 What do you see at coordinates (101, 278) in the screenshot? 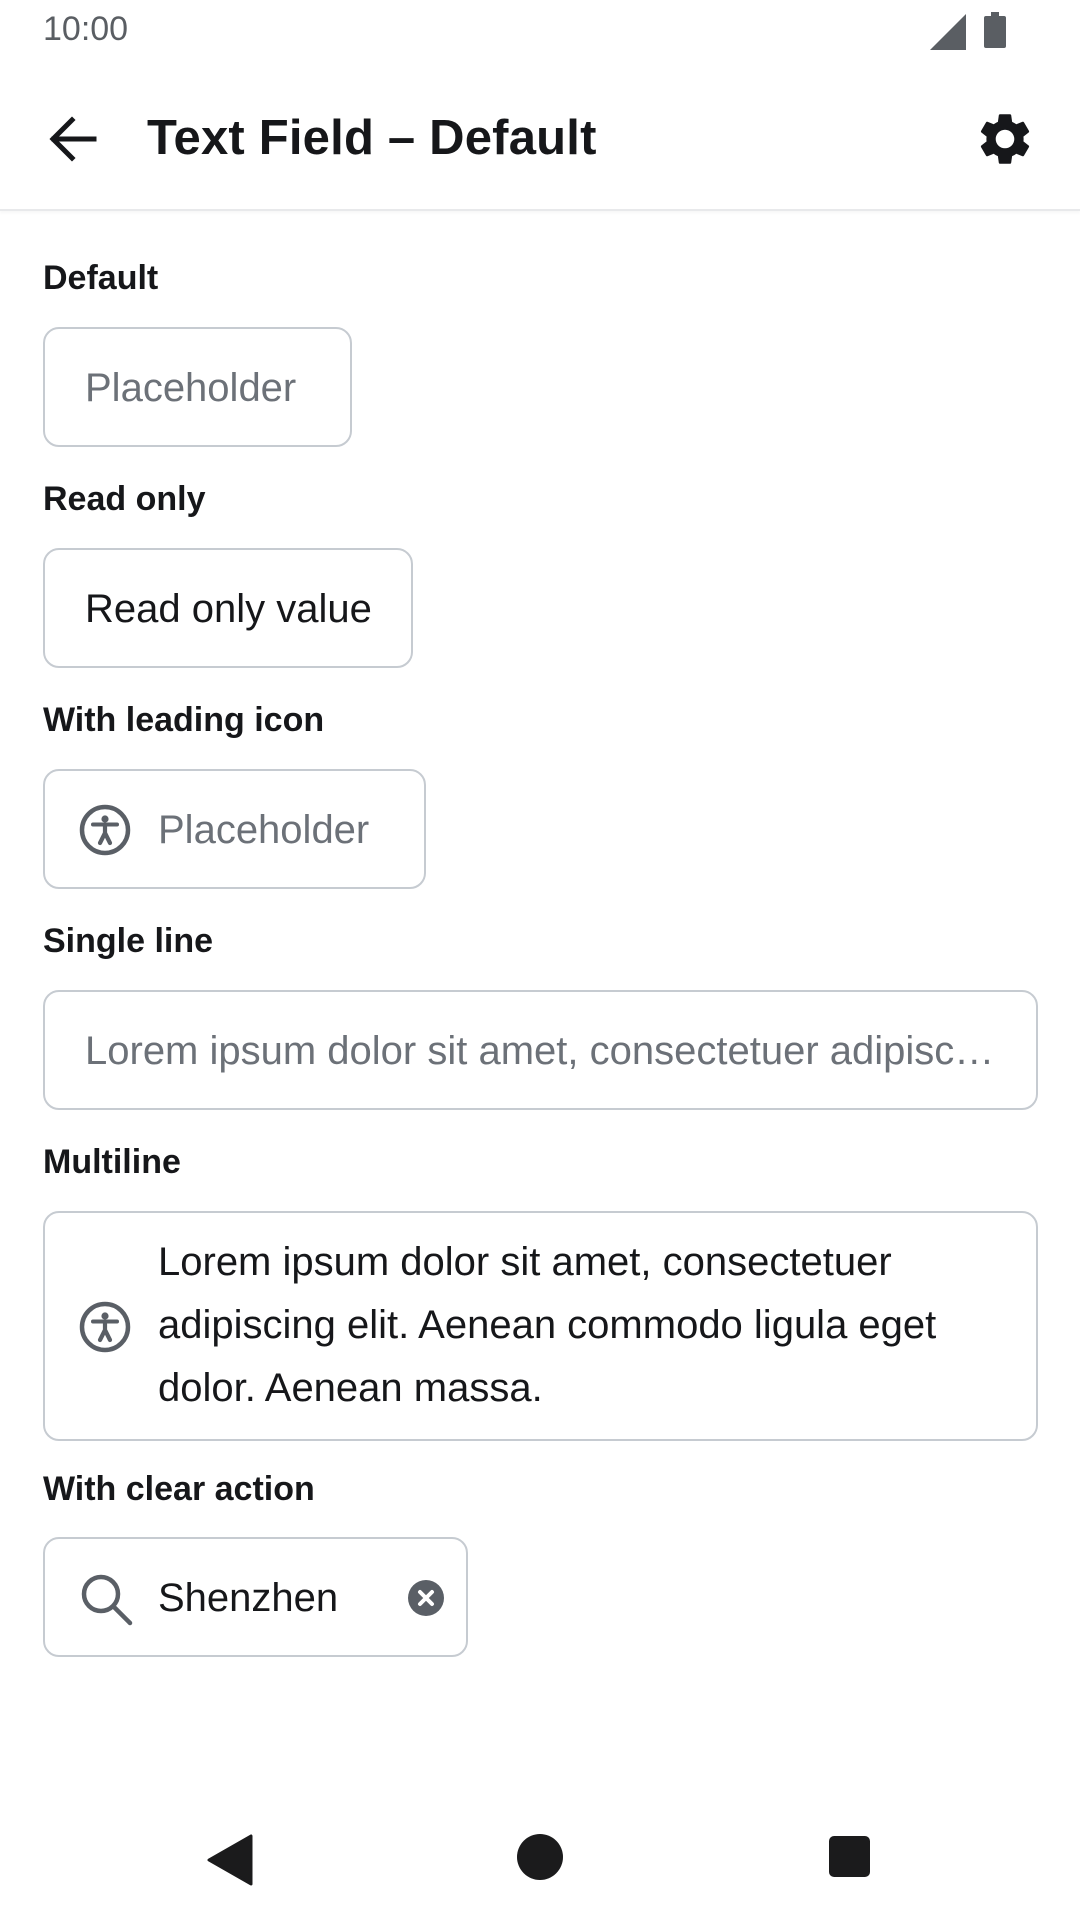
I see `section-label-default: Default` at bounding box center [101, 278].